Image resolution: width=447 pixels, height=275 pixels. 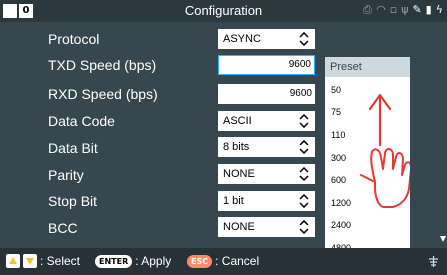 I want to click on preset-option: 1200, so click(x=341, y=203).